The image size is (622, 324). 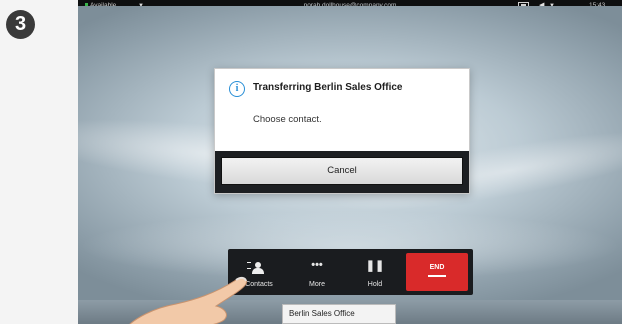 I want to click on cancel-button: Cancel, so click(x=342, y=171).